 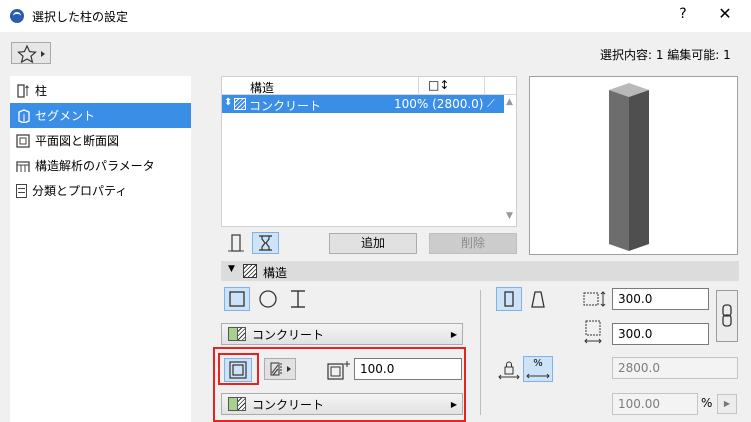 I want to click on segment-percent-field, so click(x=655, y=404).